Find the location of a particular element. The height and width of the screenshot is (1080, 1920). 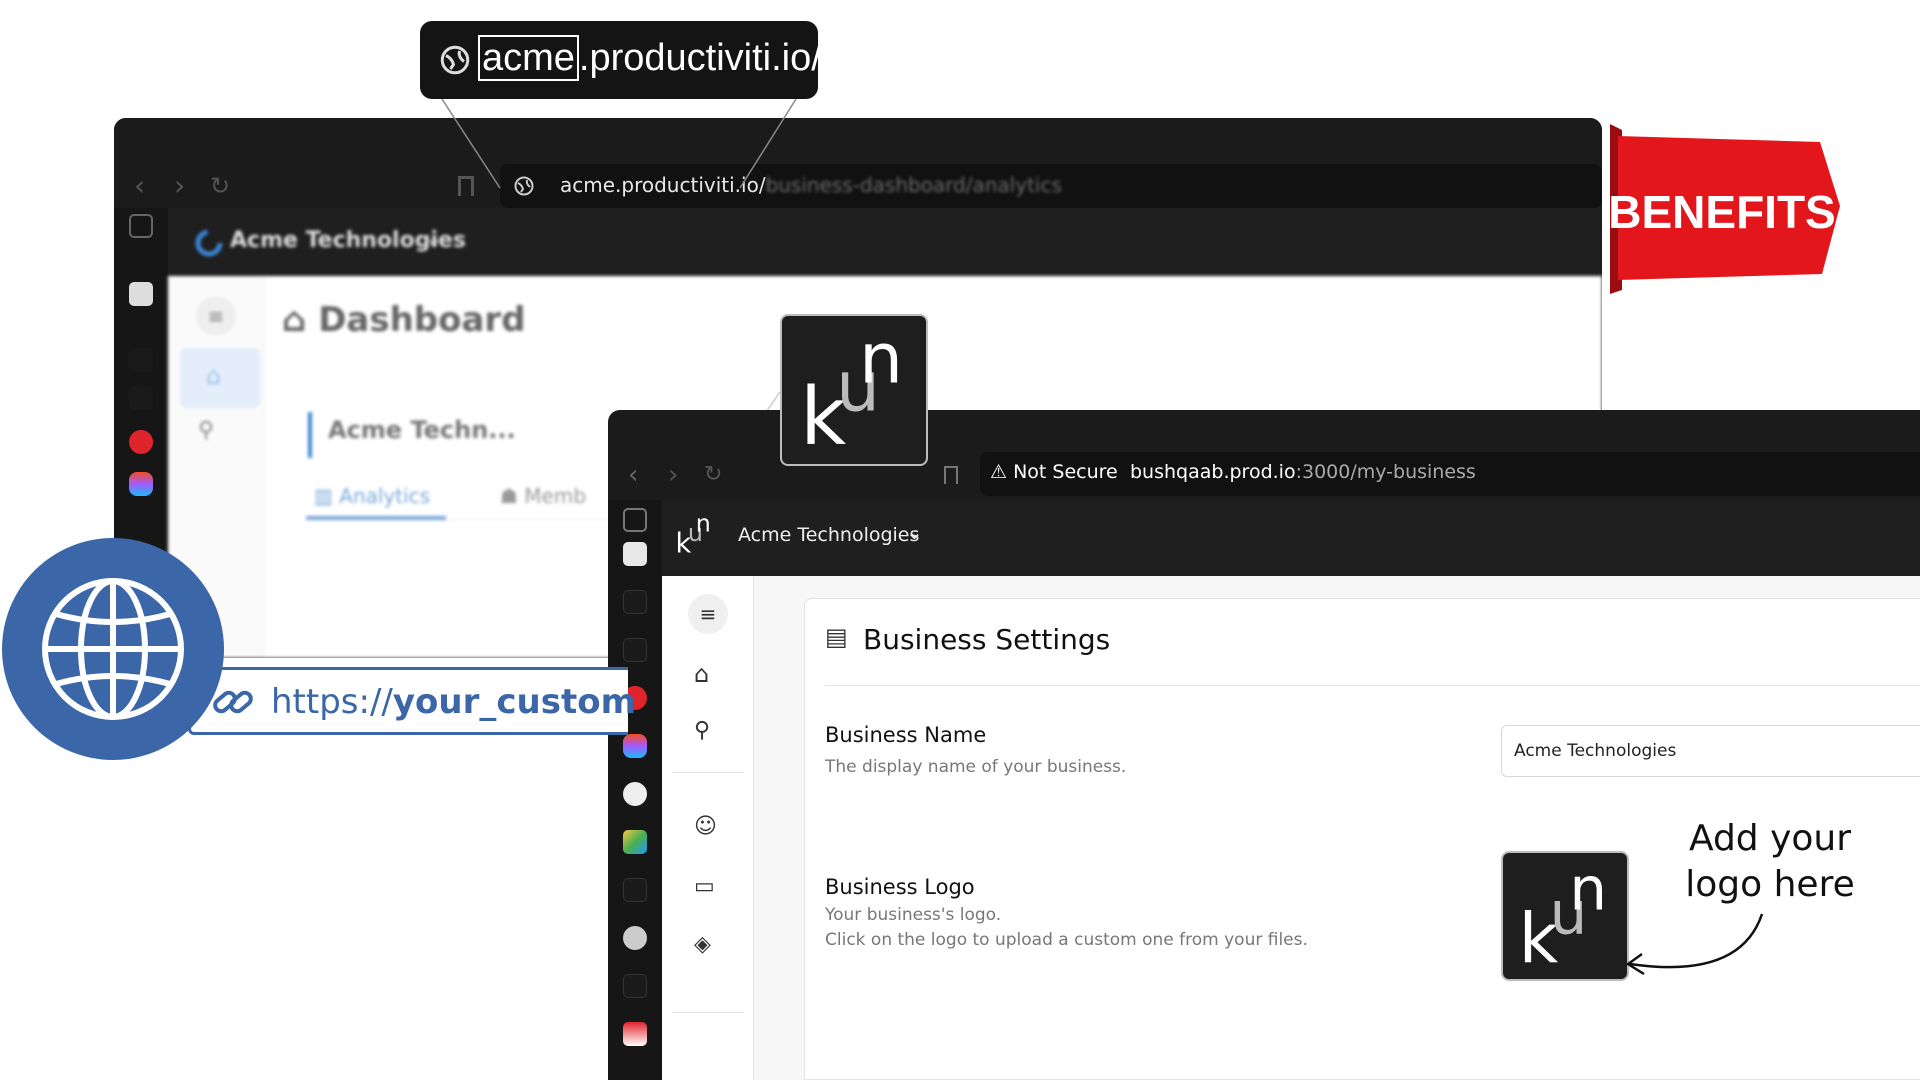

front-rail-mail-icon is located at coordinates (635, 1034).